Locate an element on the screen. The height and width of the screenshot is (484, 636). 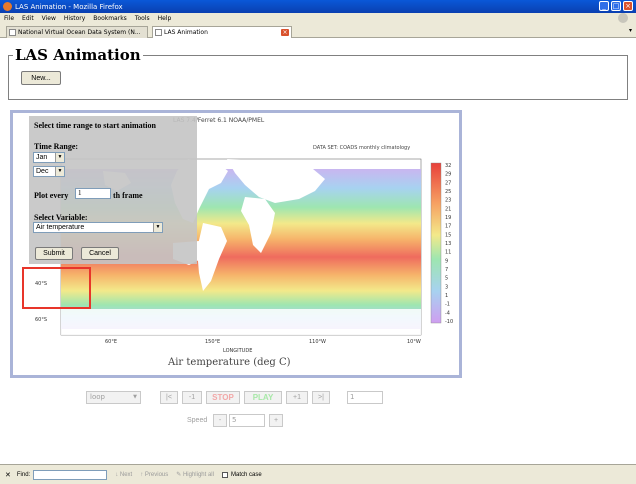
plot-every-input: 1 is located at coordinates (93, 193).